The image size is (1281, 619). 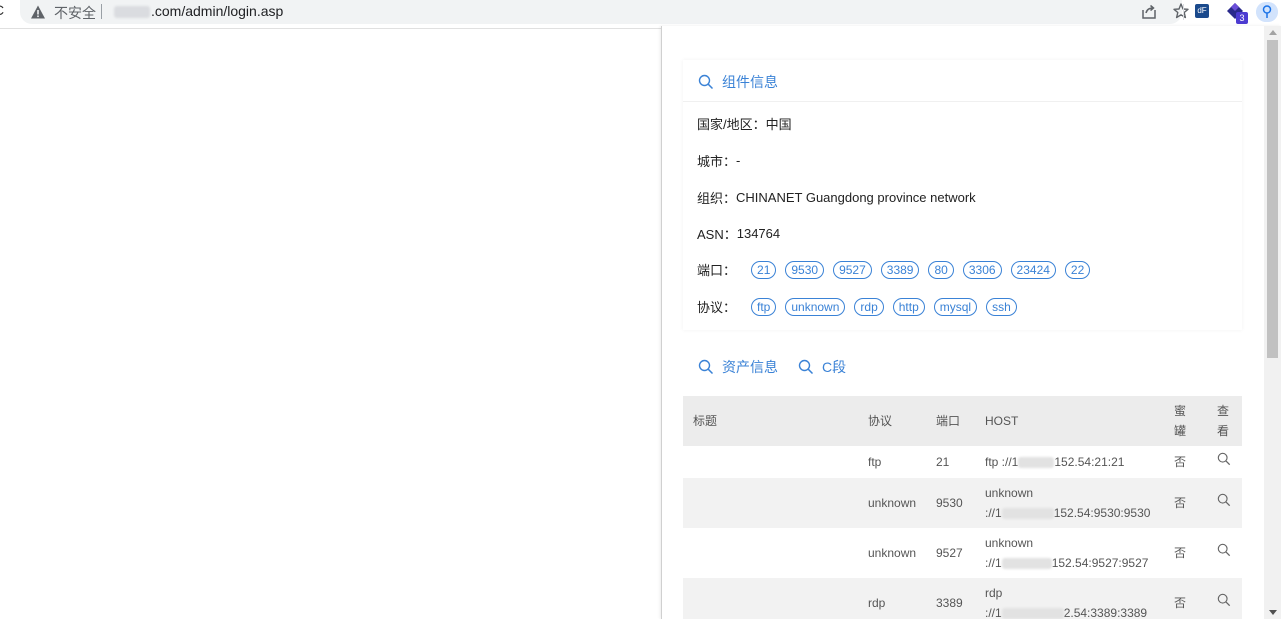 I want to click on col-host: HOST, so click(x=1002, y=421).